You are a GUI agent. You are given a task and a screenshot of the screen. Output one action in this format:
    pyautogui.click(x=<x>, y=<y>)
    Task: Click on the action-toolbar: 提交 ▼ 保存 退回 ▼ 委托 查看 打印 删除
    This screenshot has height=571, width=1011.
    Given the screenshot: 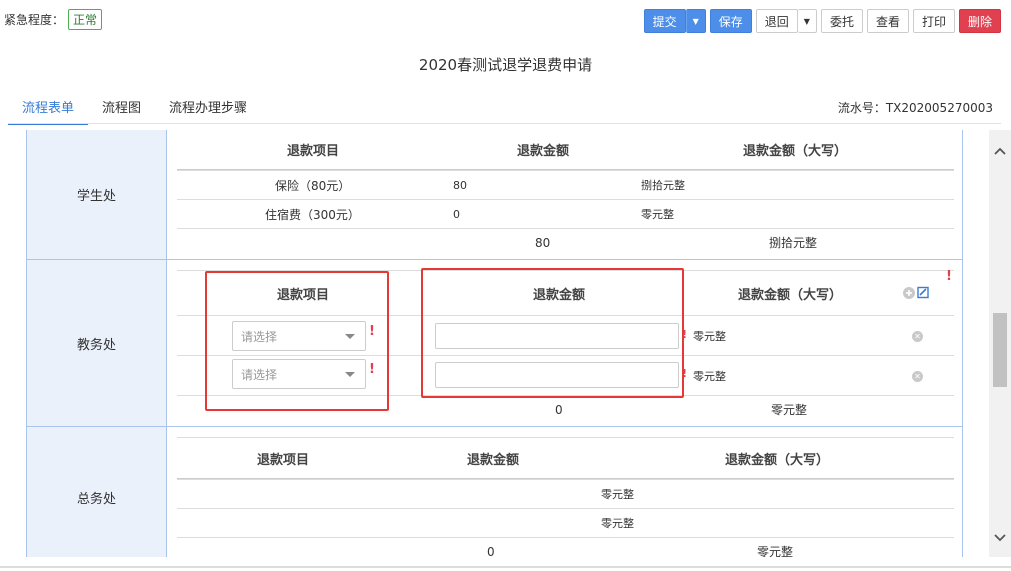 What is the action you would take?
    pyautogui.click(x=822, y=21)
    